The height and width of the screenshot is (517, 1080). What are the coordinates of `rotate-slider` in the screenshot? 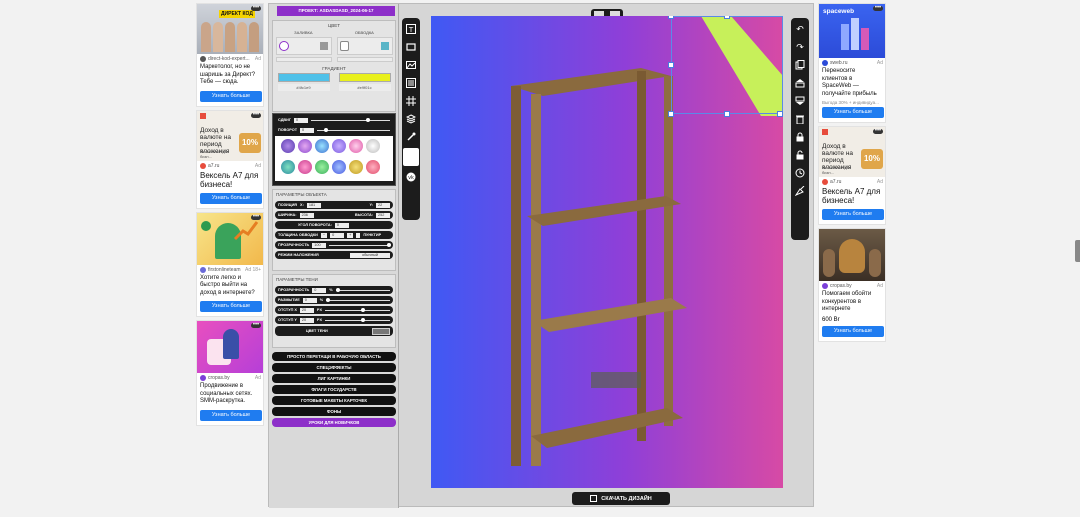 It's located at (353, 129).